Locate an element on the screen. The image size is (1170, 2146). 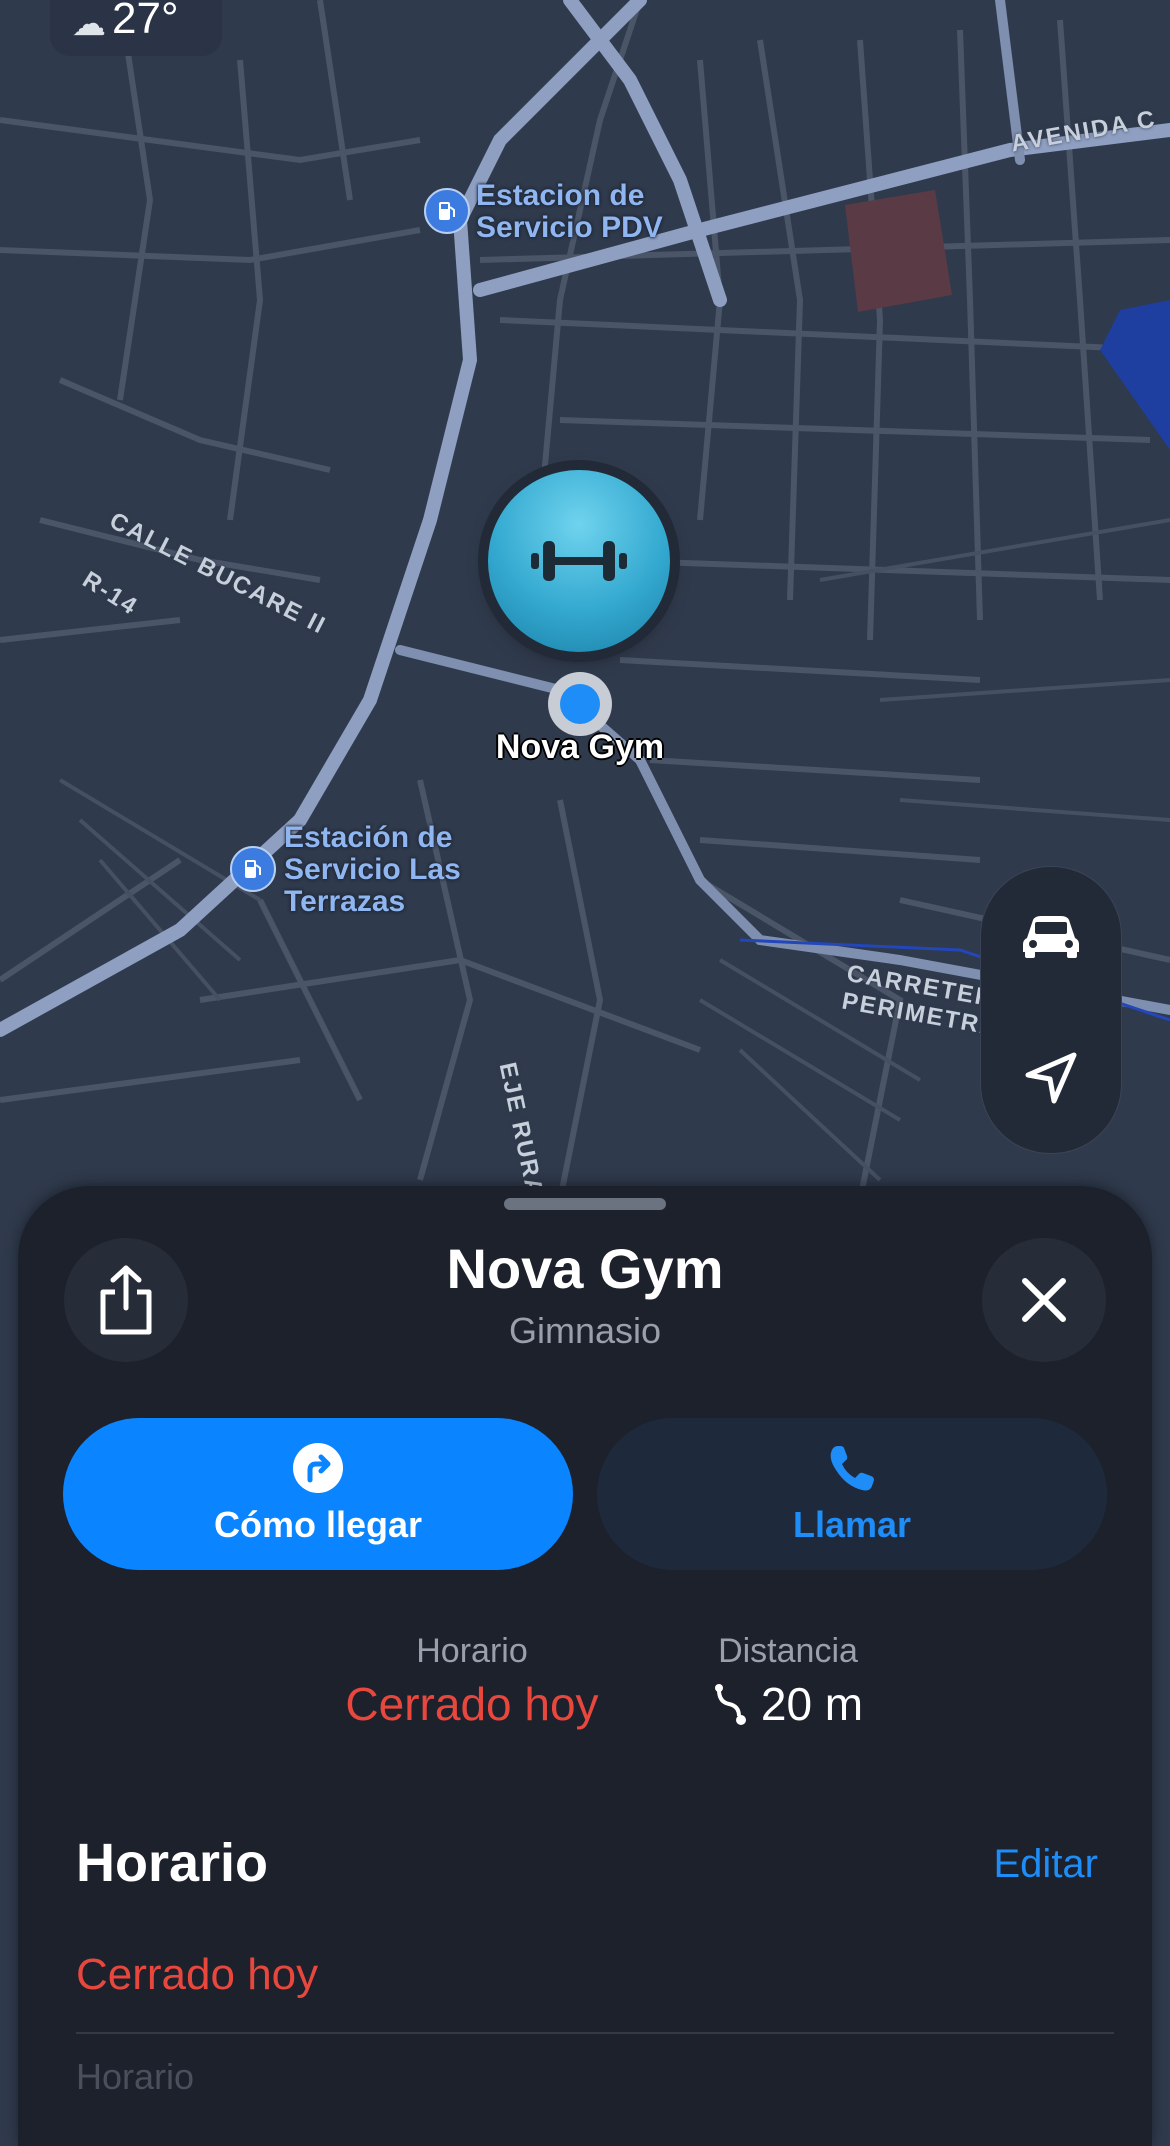
poi-label-line: Estación de is located at coordinates (368, 837).